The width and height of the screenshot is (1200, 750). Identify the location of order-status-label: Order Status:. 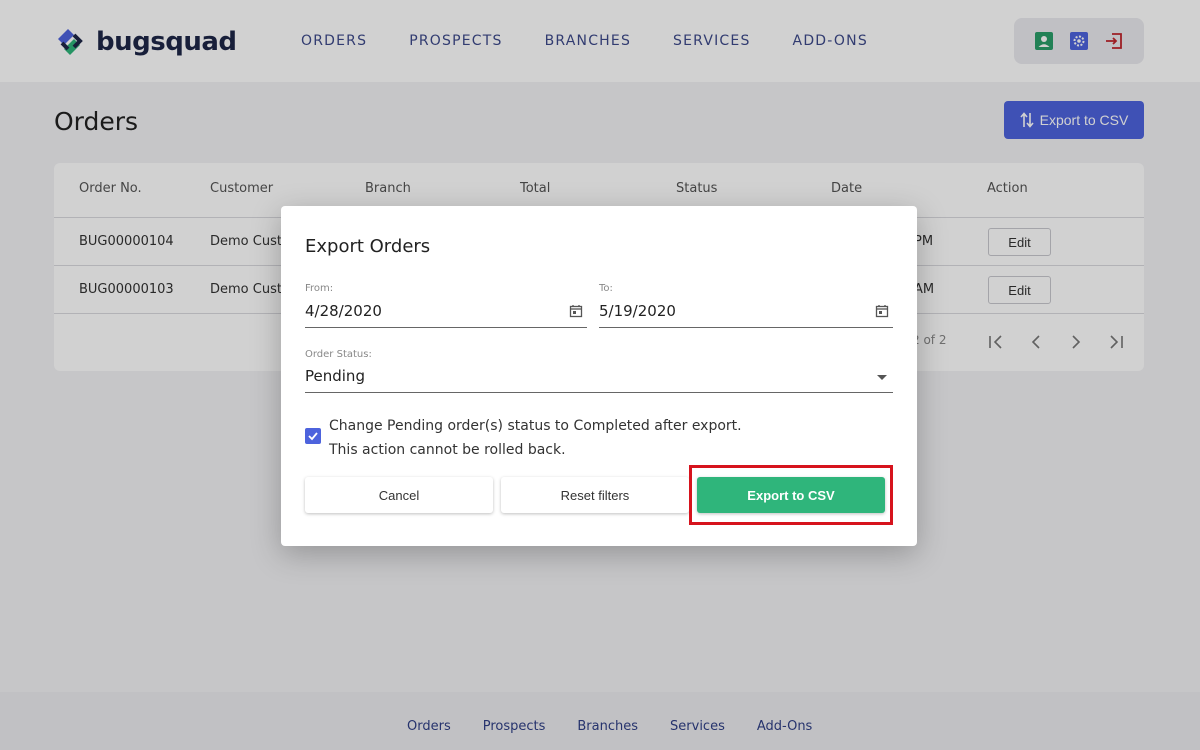
(338, 354).